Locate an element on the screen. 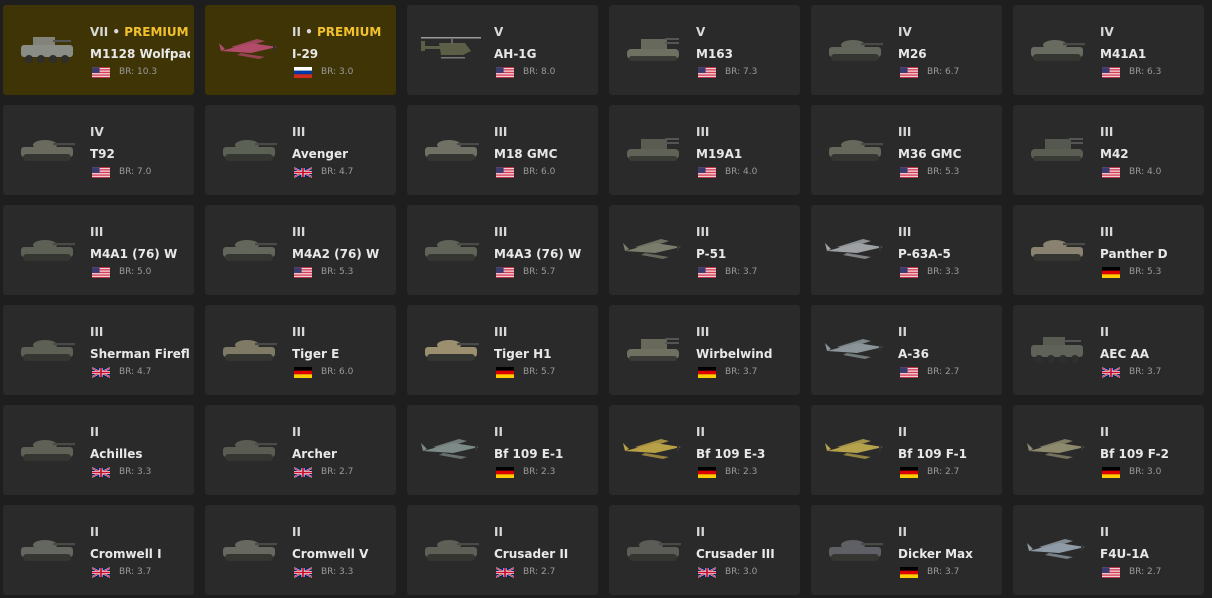 Image resolution: width=1212 pixels, height=598 pixels. vehicle-tier-line: II is located at coordinates (1150, 332).